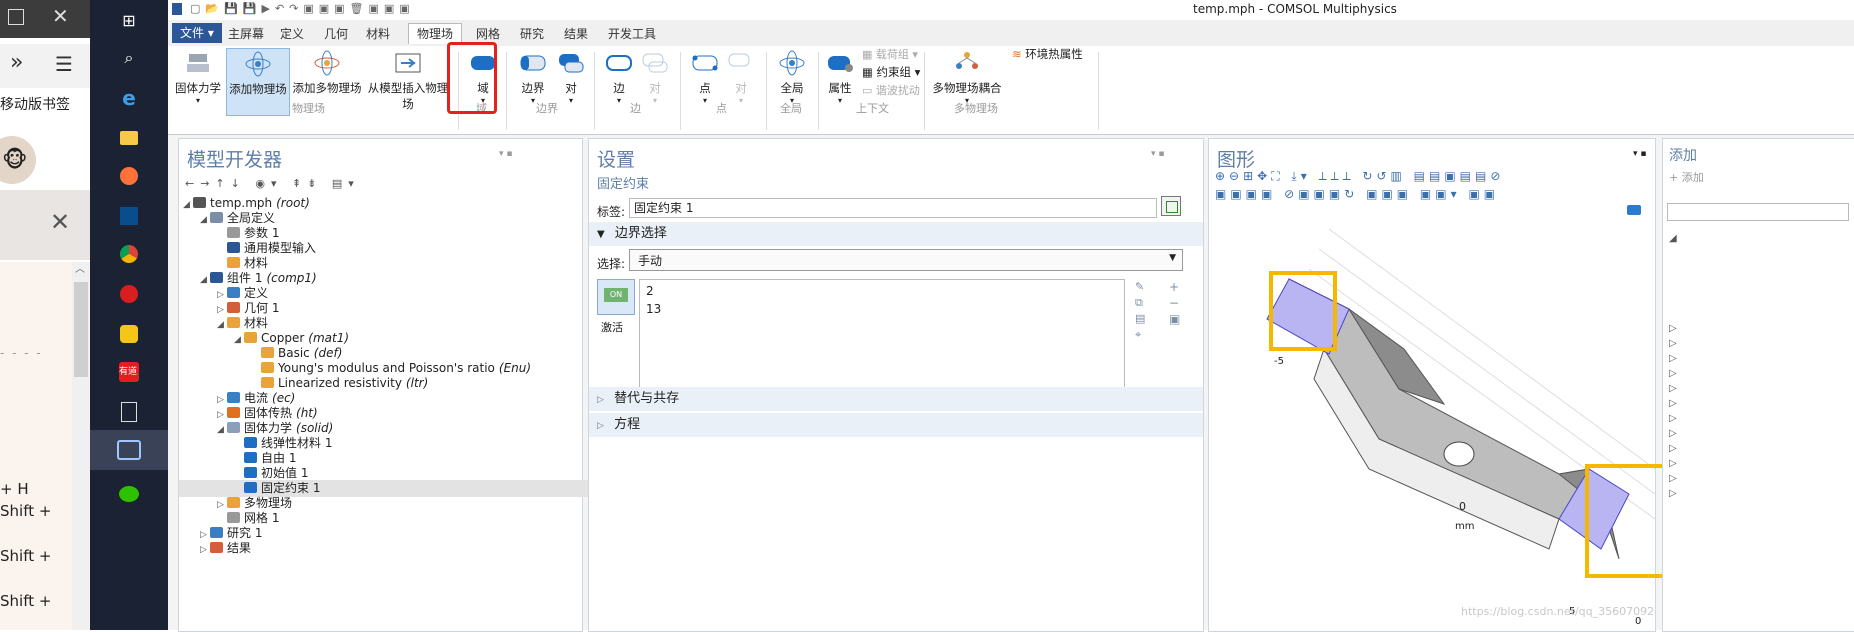 The height and width of the screenshot is (632, 1854). Describe the element at coordinates (327, 73) in the screenshot. I see `add-multiphysics-button: 添加多物理场` at that location.